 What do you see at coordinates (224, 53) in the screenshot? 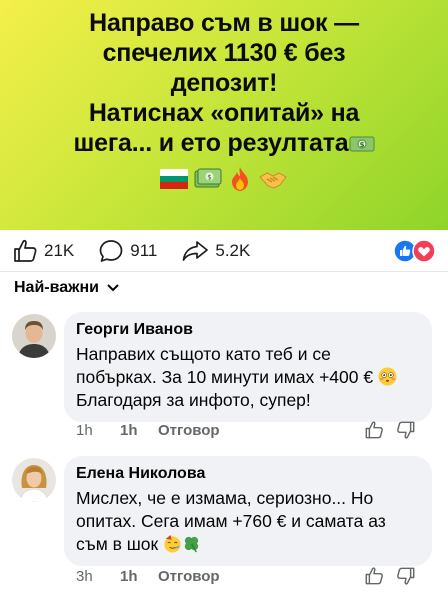
I see `headline-line: спечелих 1130 € без` at bounding box center [224, 53].